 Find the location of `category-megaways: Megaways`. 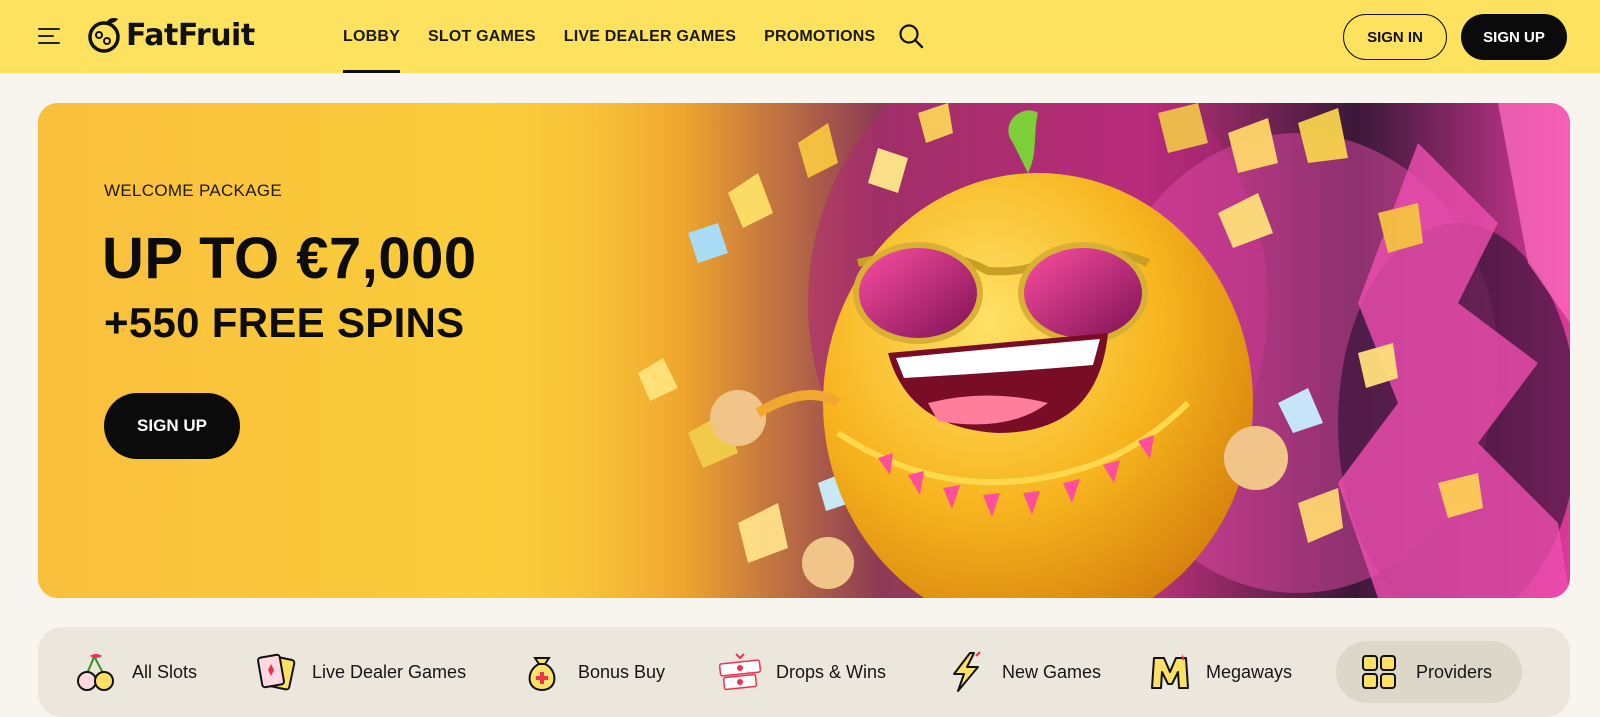

category-megaways: Megaways is located at coordinates (1220, 672).